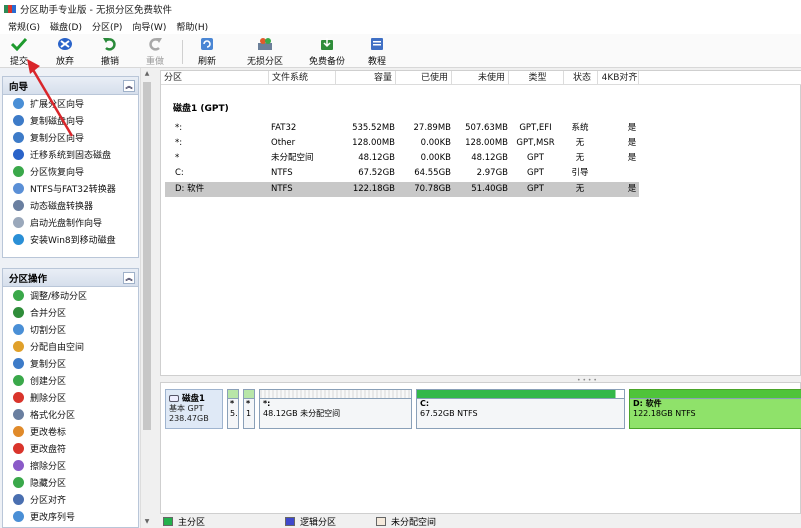 The width and height of the screenshot is (801, 528). What do you see at coordinates (19, 87) in the screenshot?
I see `wizard-section-title: 向导` at bounding box center [19, 87].